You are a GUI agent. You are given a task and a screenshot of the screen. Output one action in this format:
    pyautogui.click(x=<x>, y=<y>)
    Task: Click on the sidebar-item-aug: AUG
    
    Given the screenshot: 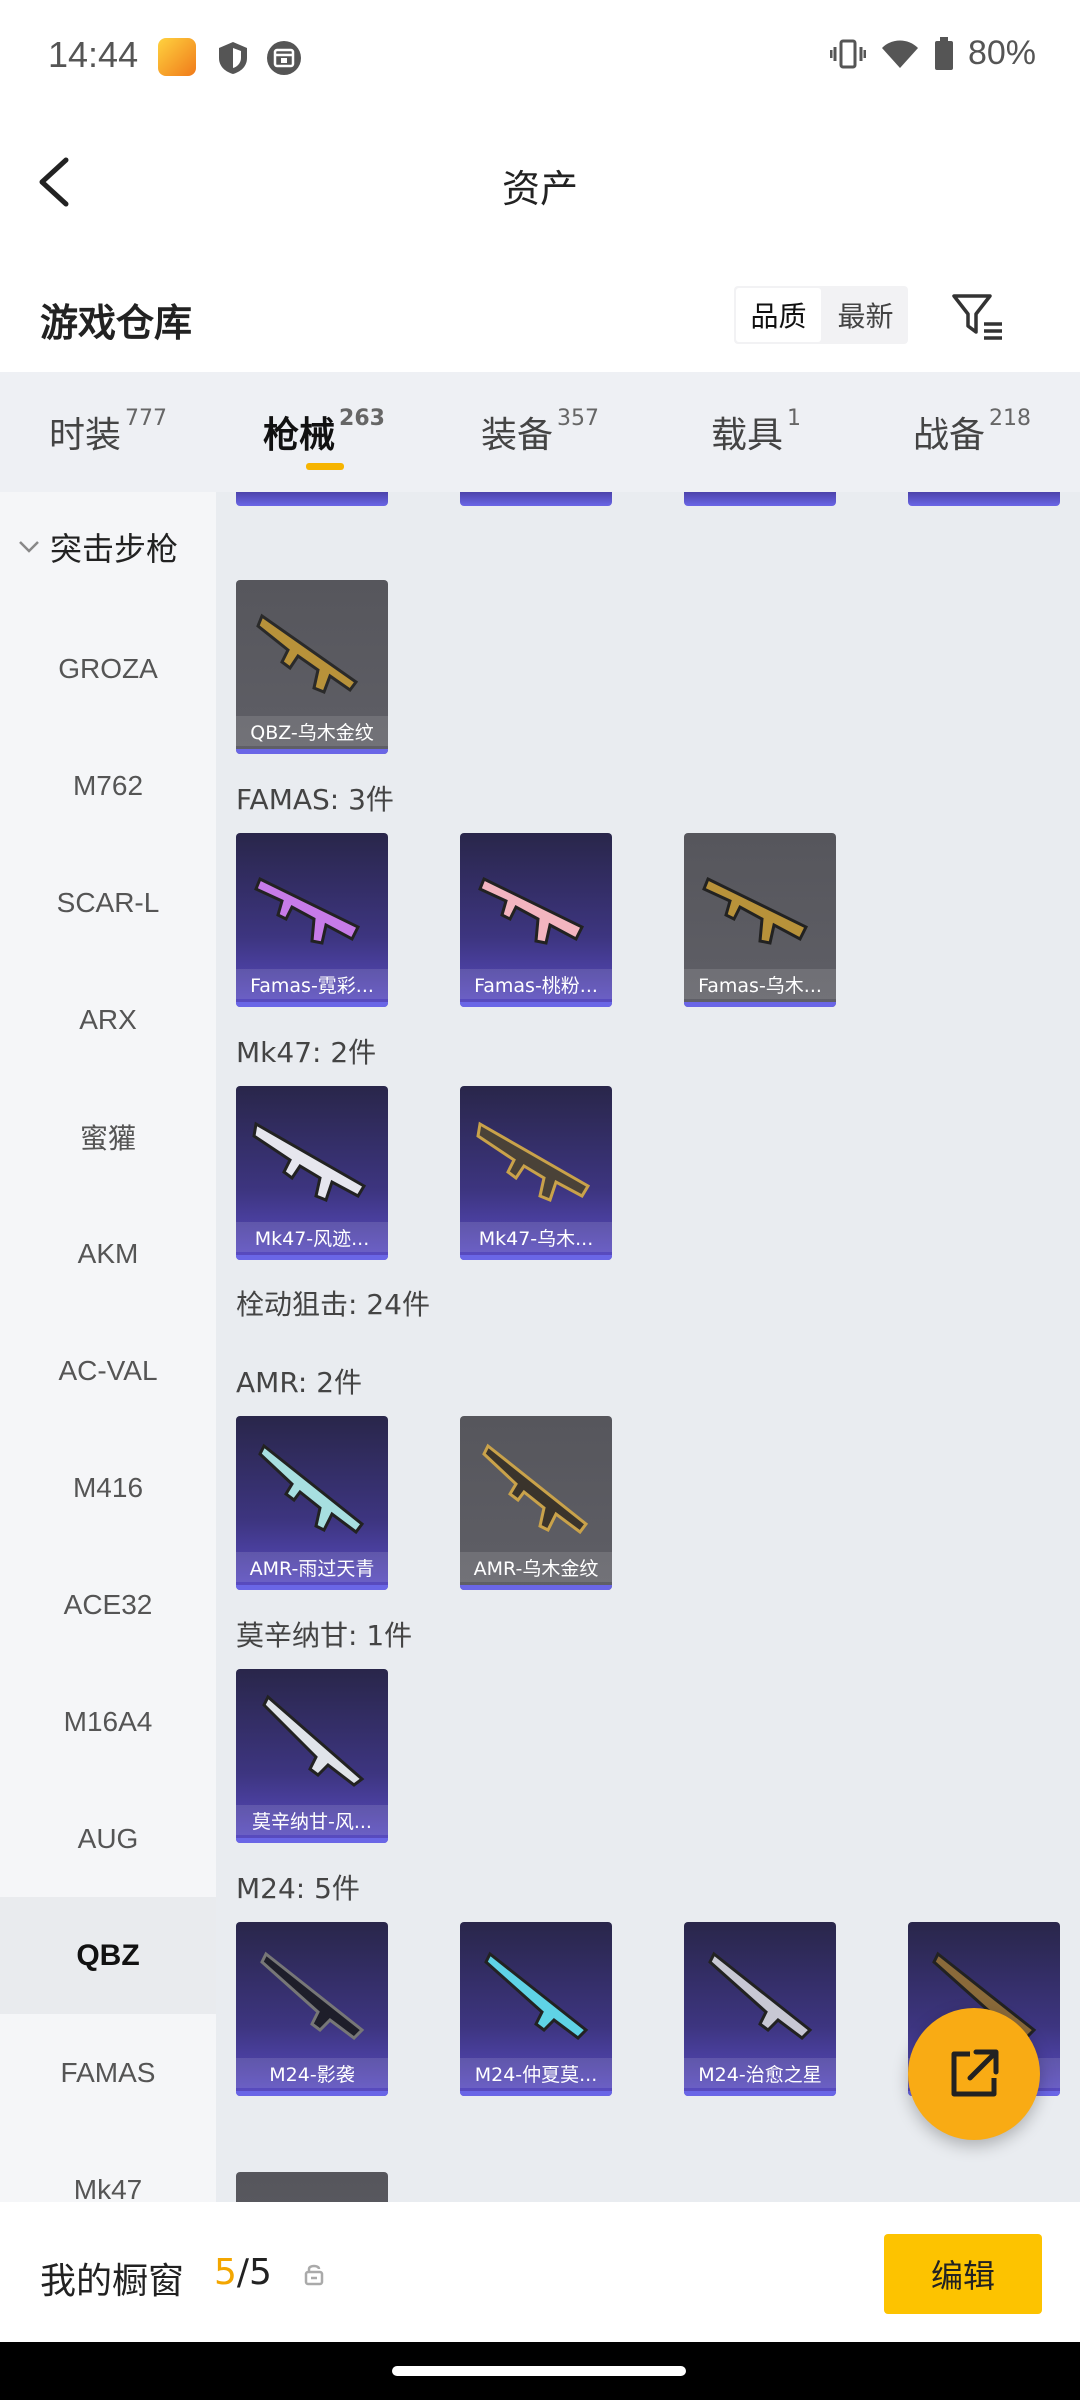 What is the action you would take?
    pyautogui.click(x=108, y=1838)
    